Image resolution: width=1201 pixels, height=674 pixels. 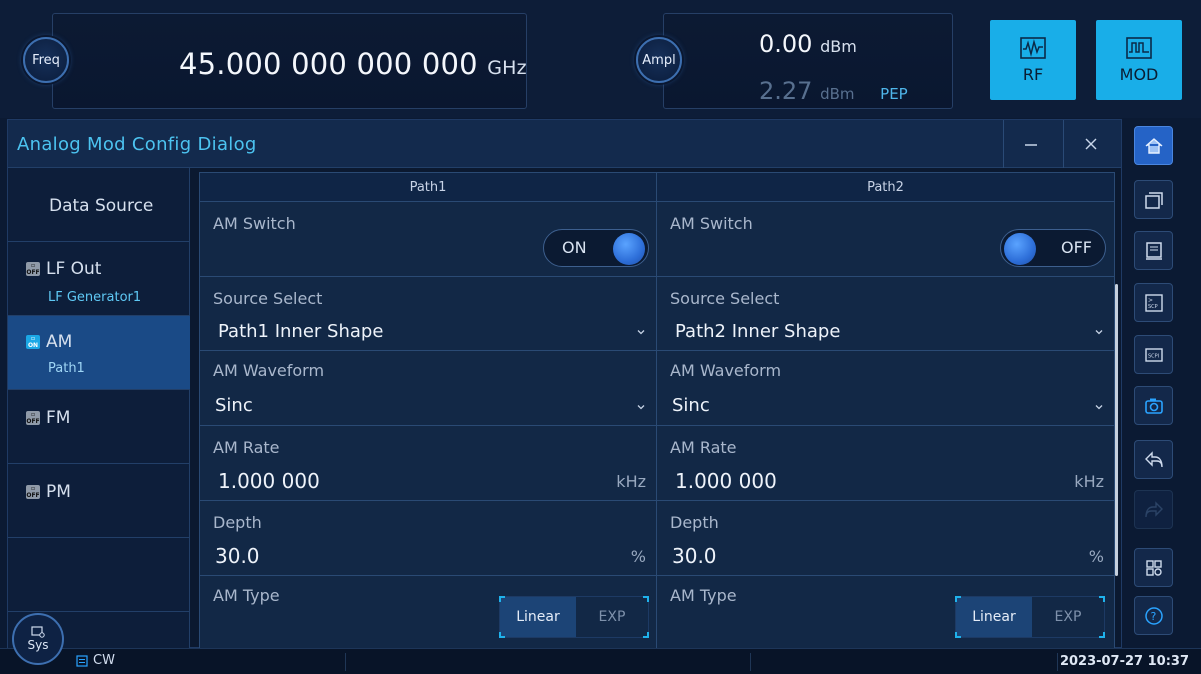 I want to click on nav-item-lf-out: ▫ OFF LF Out LF Generator1, so click(x=99, y=279).